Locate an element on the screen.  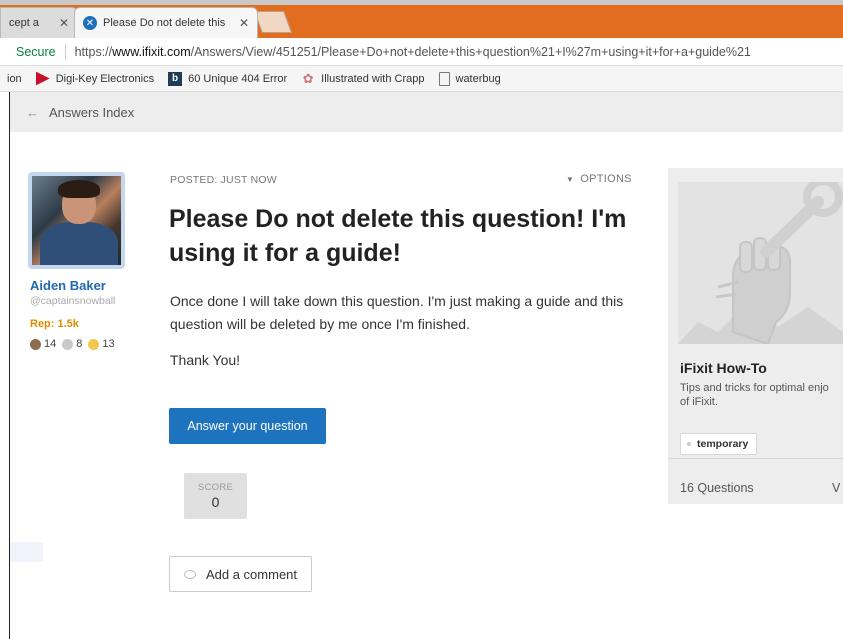
bookmark-illustrated: ✿ Illustrated with Crapp is located at coordinates (363, 78).